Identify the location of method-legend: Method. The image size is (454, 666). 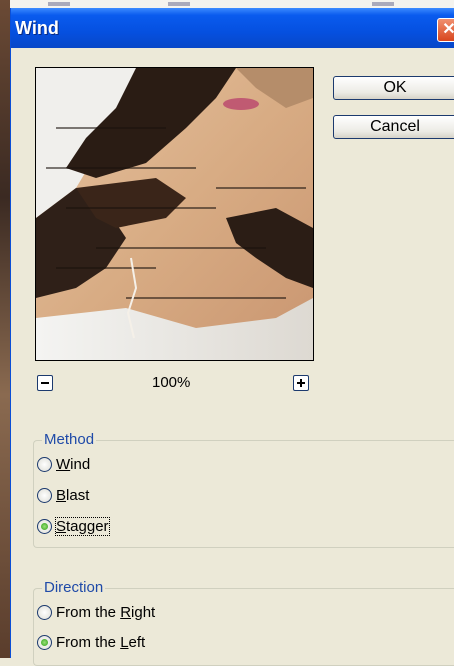
(69, 439).